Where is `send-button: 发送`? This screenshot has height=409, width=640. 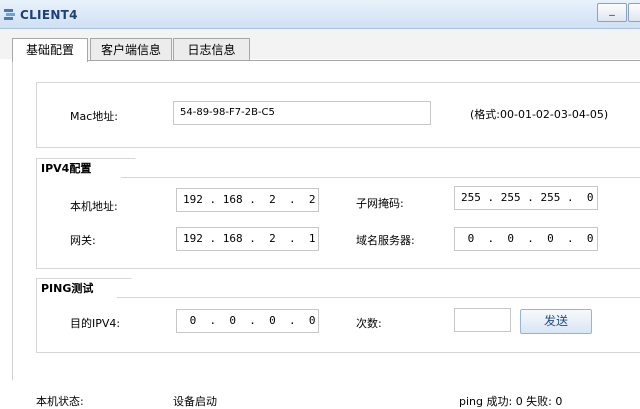
send-button: 发送 is located at coordinates (556, 321).